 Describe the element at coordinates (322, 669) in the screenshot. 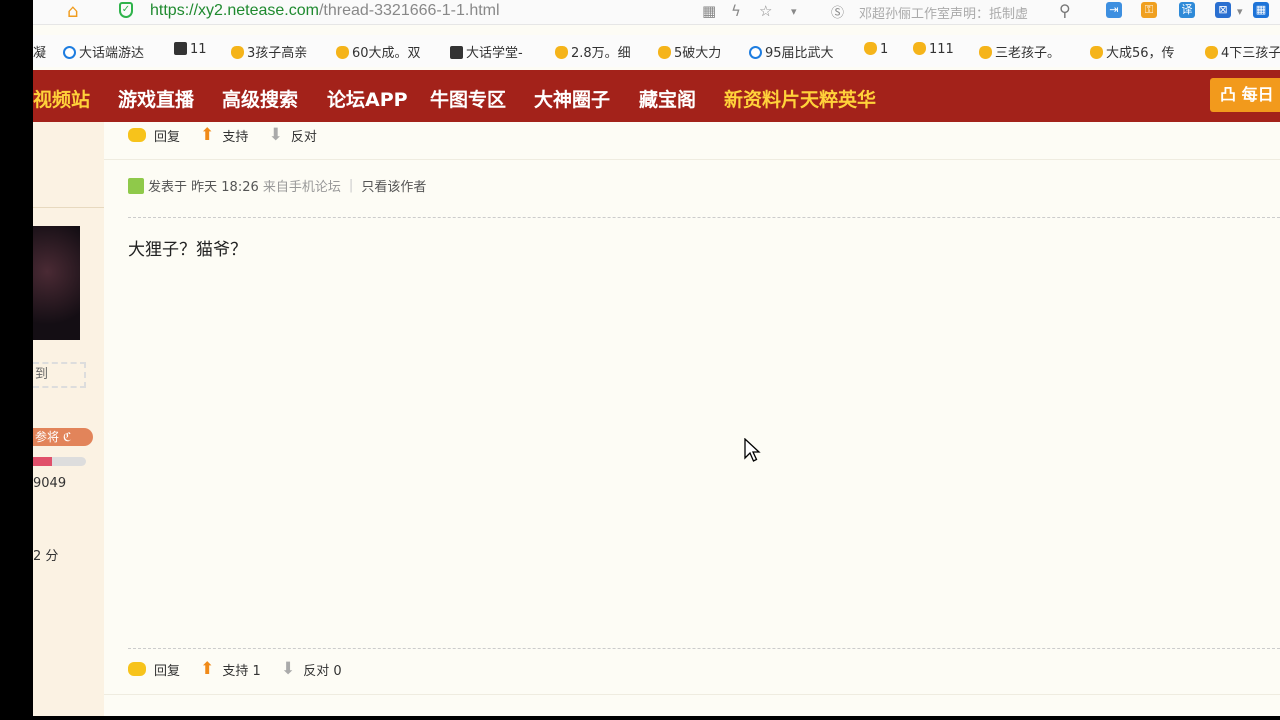

I see `oppose-button: 反对 0` at that location.